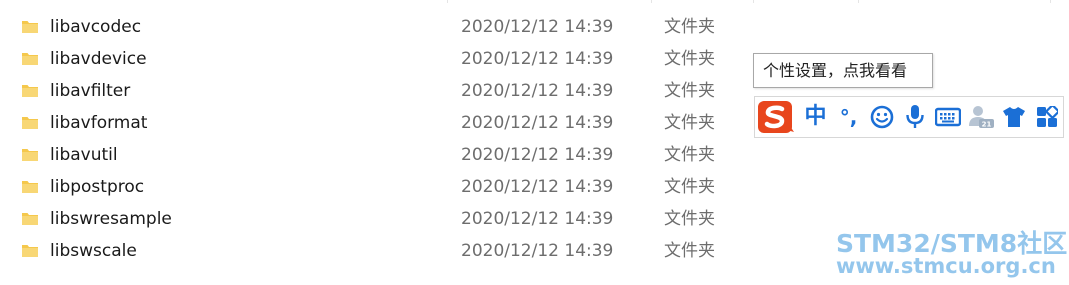  I want to click on file-row: libavutil 2020/12/12 14:39 文件夹, so click(380, 156).